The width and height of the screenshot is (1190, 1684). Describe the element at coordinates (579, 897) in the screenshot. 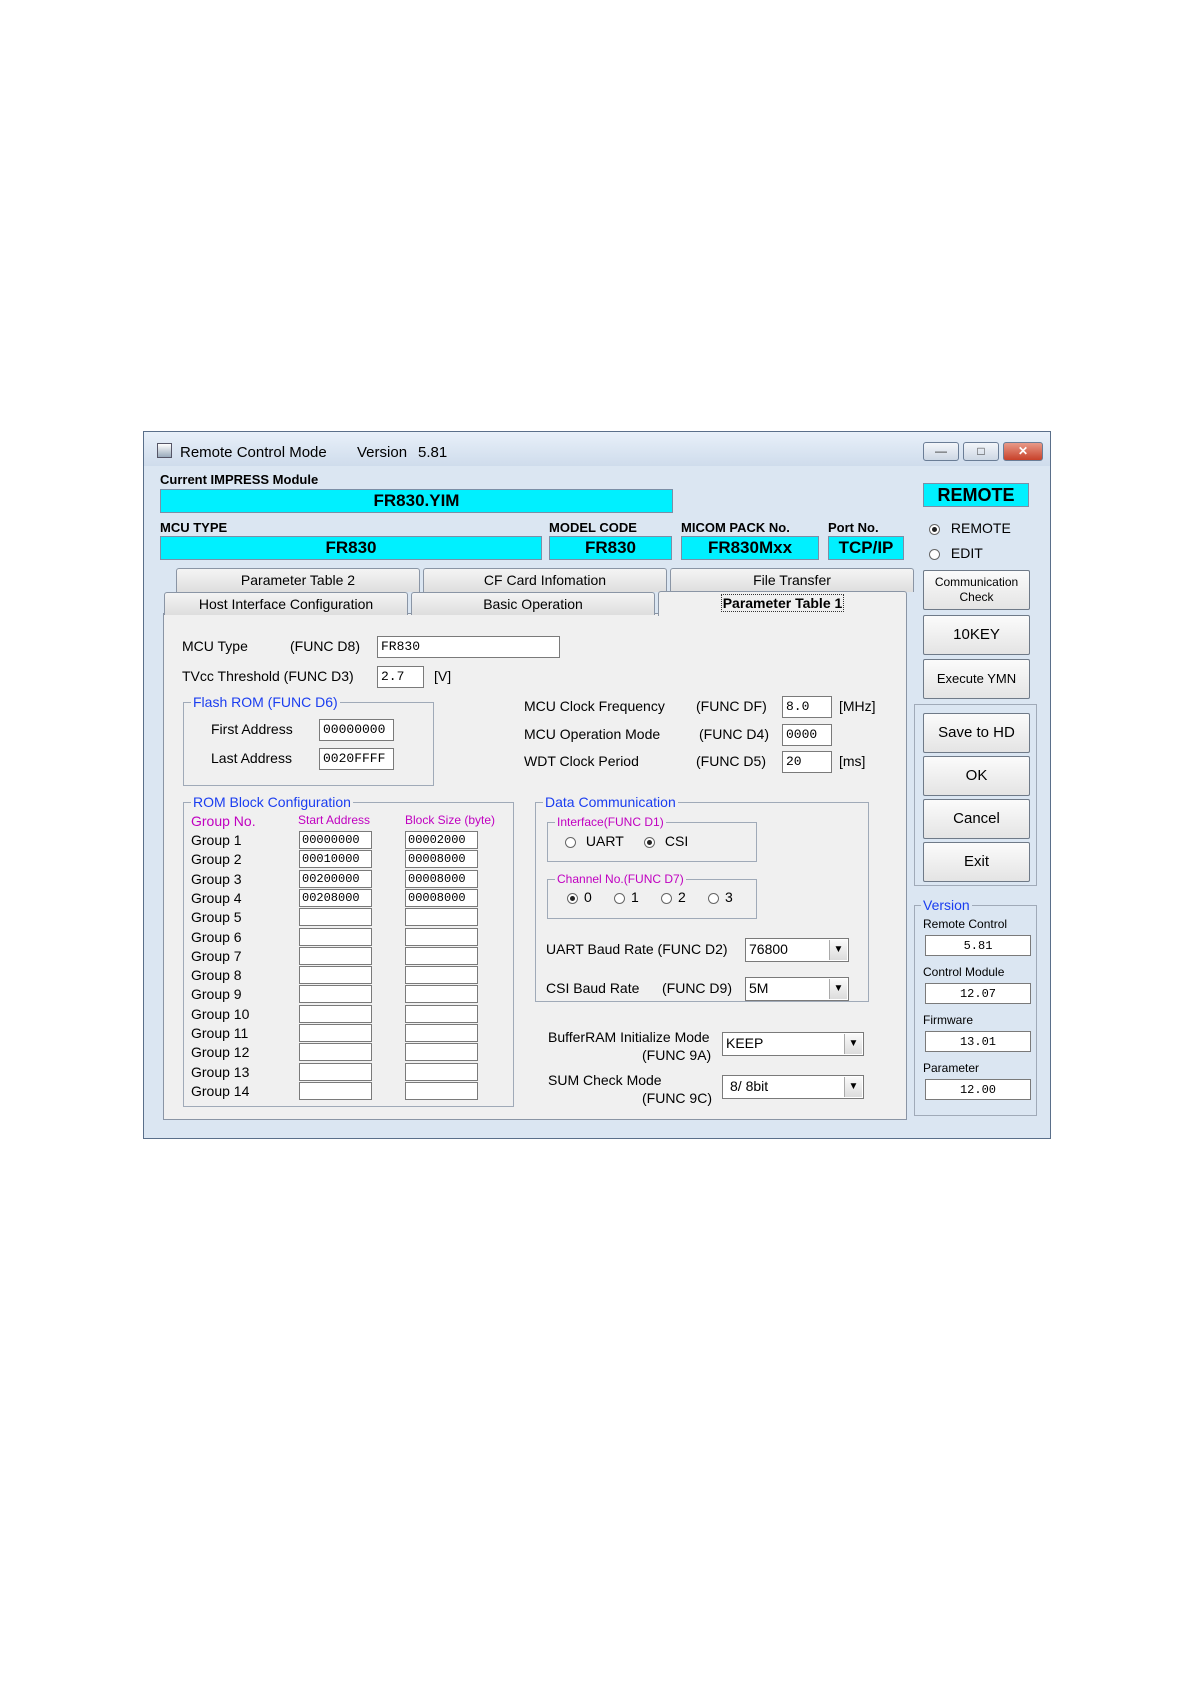

I see `channel-radio-0: 0` at that location.